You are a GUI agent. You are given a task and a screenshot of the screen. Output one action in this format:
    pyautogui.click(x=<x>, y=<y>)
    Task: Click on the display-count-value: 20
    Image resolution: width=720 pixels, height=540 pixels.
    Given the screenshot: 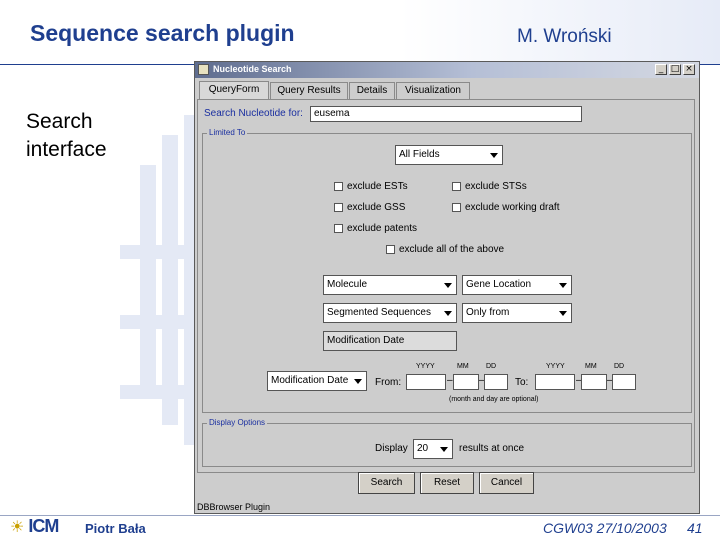 What is the action you would take?
    pyautogui.click(x=423, y=448)
    